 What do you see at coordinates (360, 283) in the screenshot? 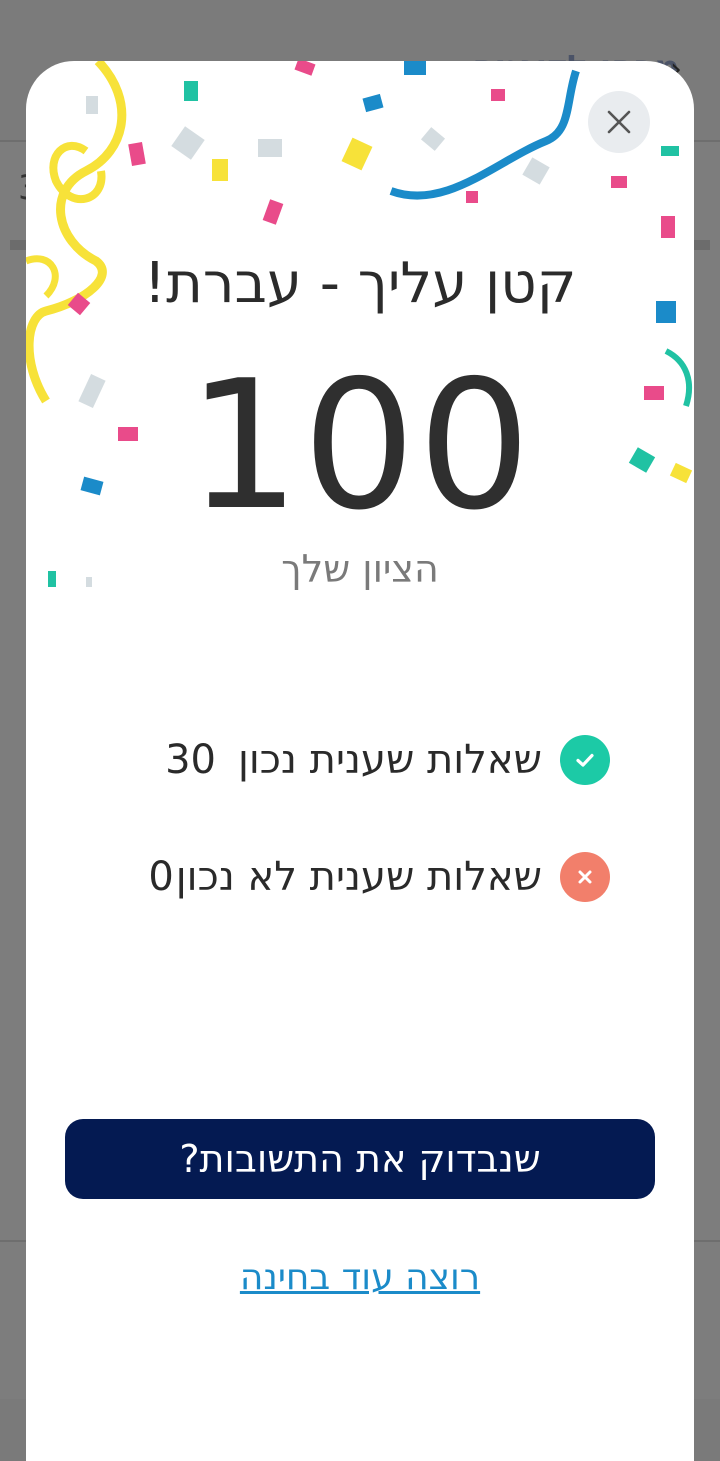
I see `result-title: קטן עליך - עברת!` at bounding box center [360, 283].